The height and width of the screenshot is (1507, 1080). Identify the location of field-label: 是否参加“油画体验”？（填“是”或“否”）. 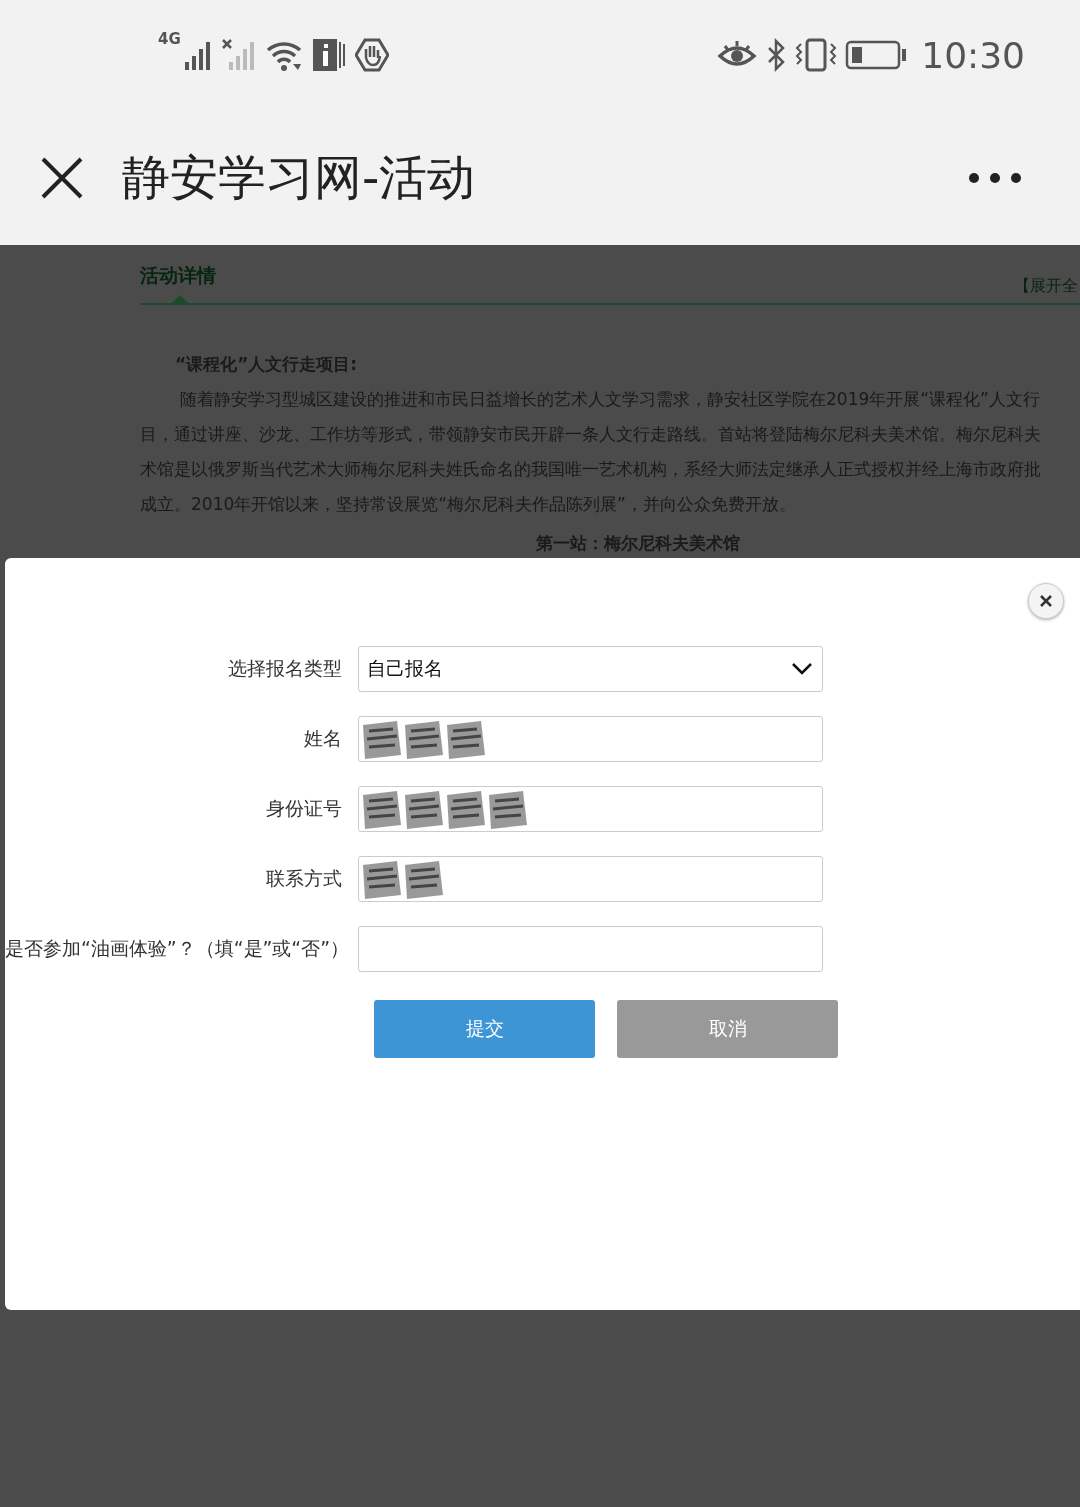
(178, 948).